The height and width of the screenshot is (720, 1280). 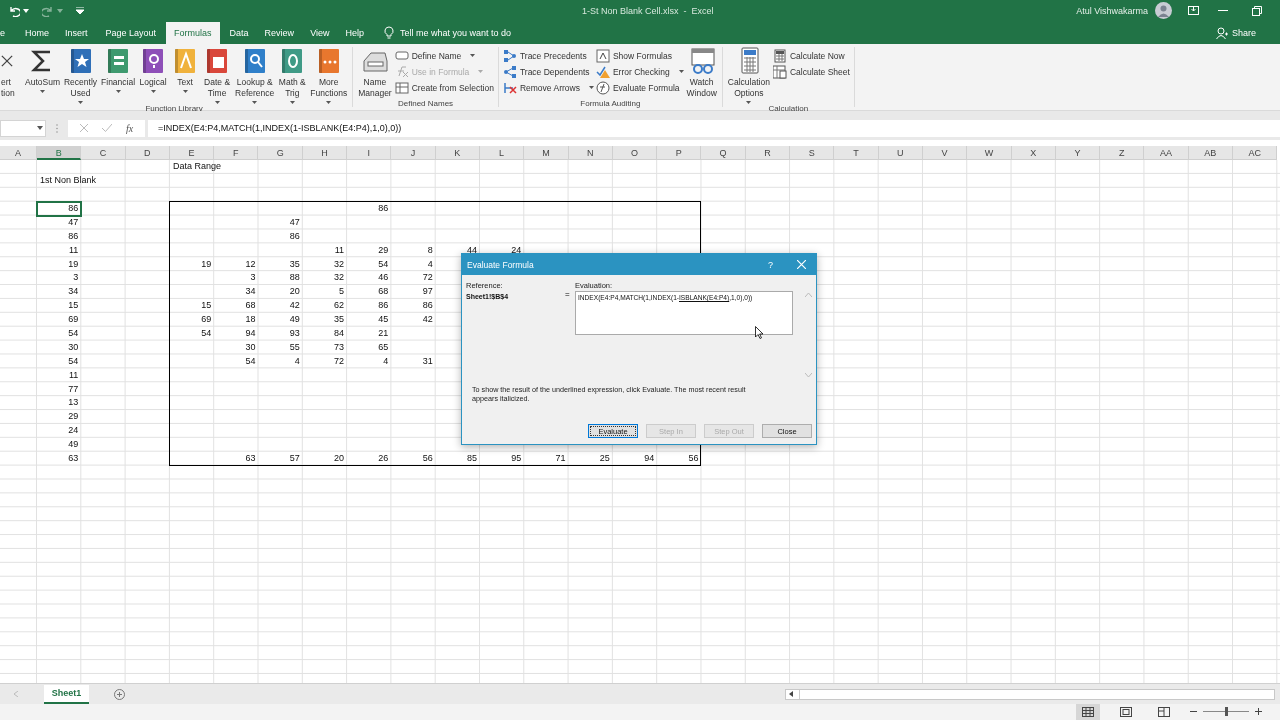 What do you see at coordinates (11, 72) in the screenshot?
I see `ribbon-button: ert tion` at bounding box center [11, 72].